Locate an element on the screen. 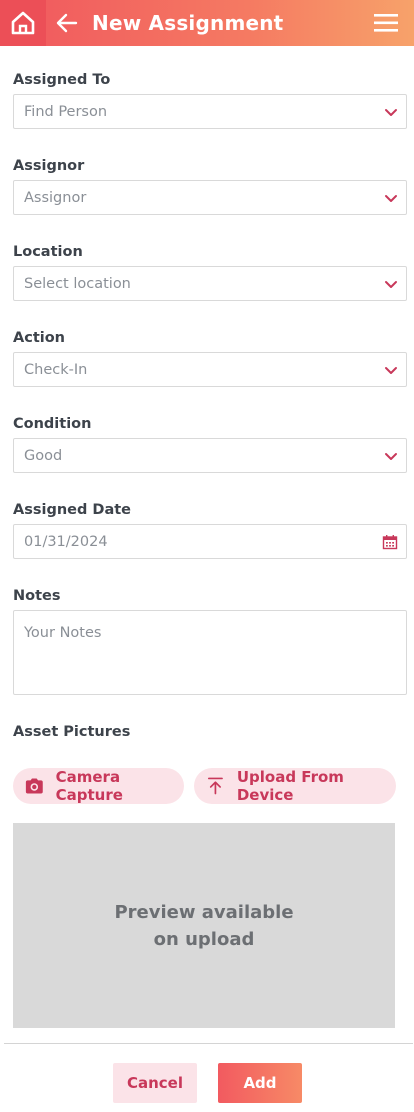 This screenshot has width=414, height=1112. page-title: New Assignment is located at coordinates (188, 23).